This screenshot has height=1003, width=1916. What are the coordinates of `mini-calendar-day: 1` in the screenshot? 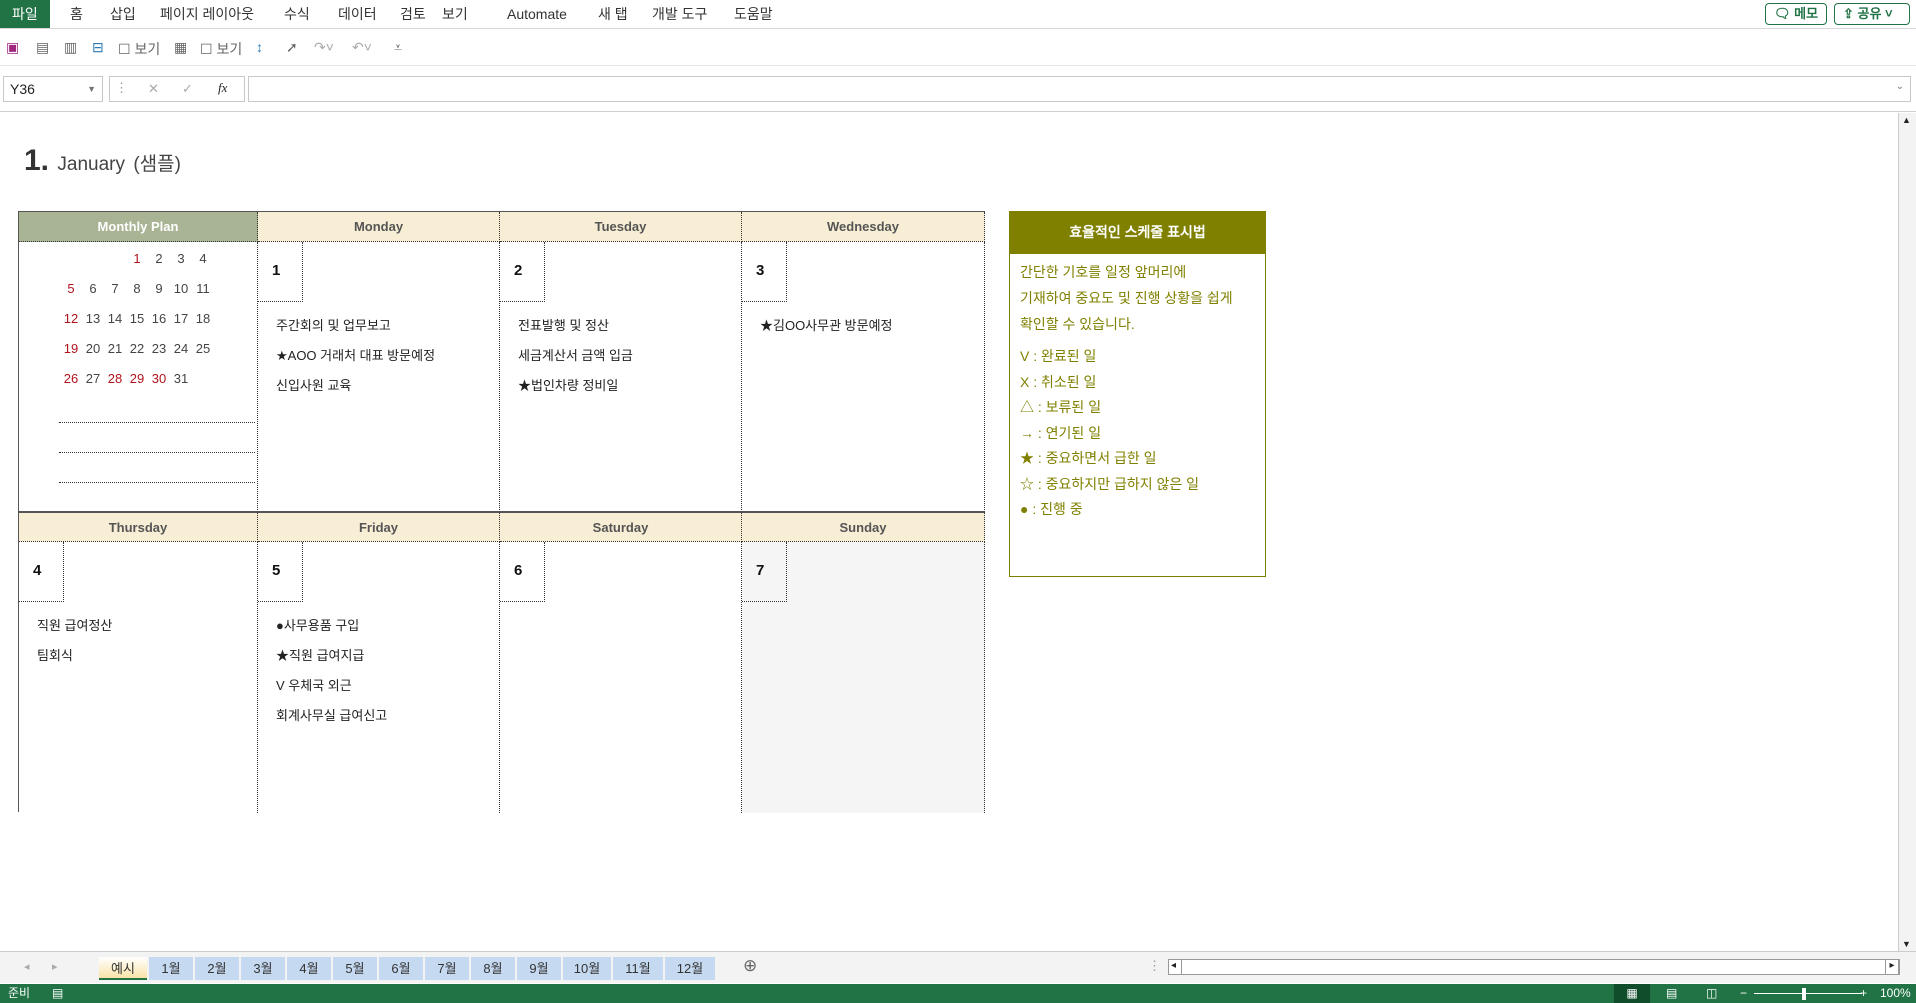 It's located at (137, 258).